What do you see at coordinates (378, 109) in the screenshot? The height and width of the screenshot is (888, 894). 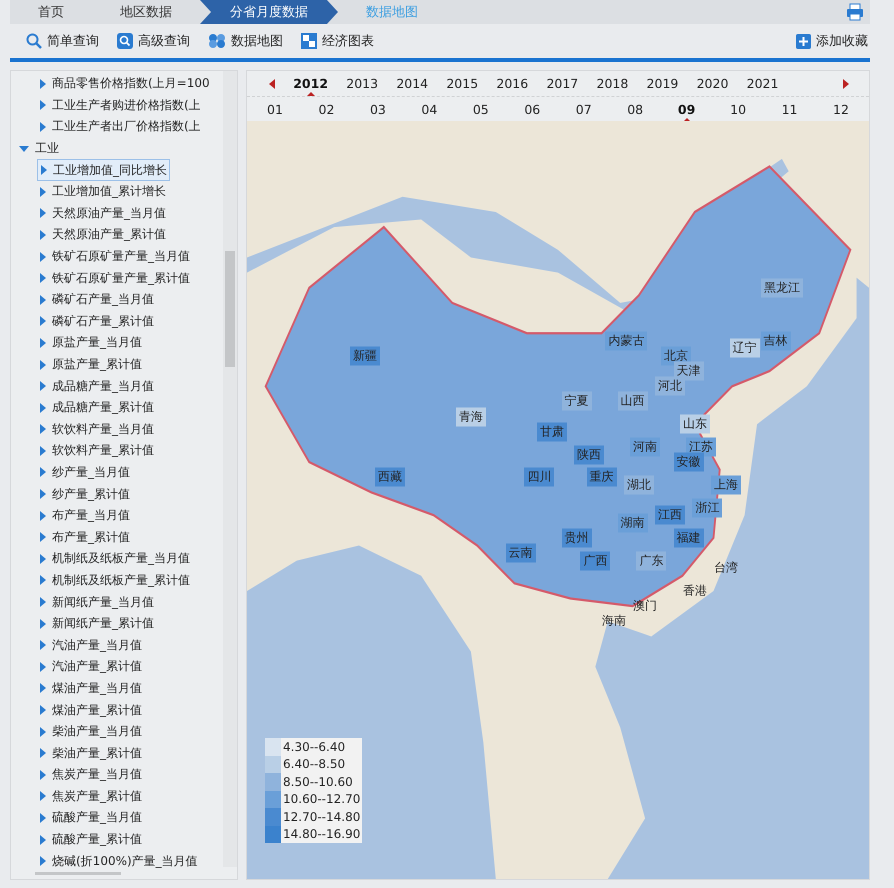 I see `month-tick: 03` at bounding box center [378, 109].